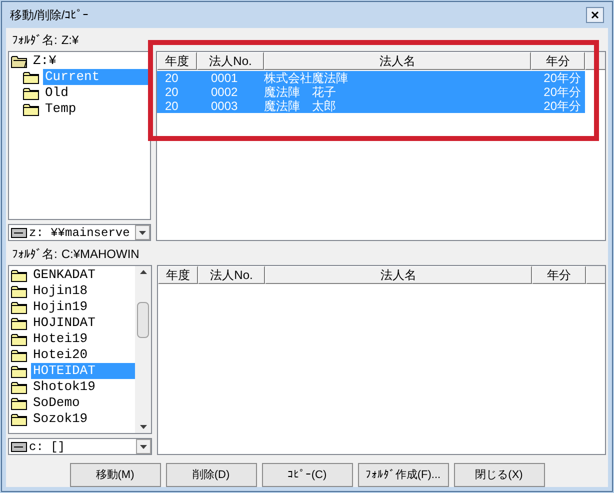  What do you see at coordinates (300, 106) in the screenshot?
I see `table-cell-text: 魔法陣 太郎` at bounding box center [300, 106].